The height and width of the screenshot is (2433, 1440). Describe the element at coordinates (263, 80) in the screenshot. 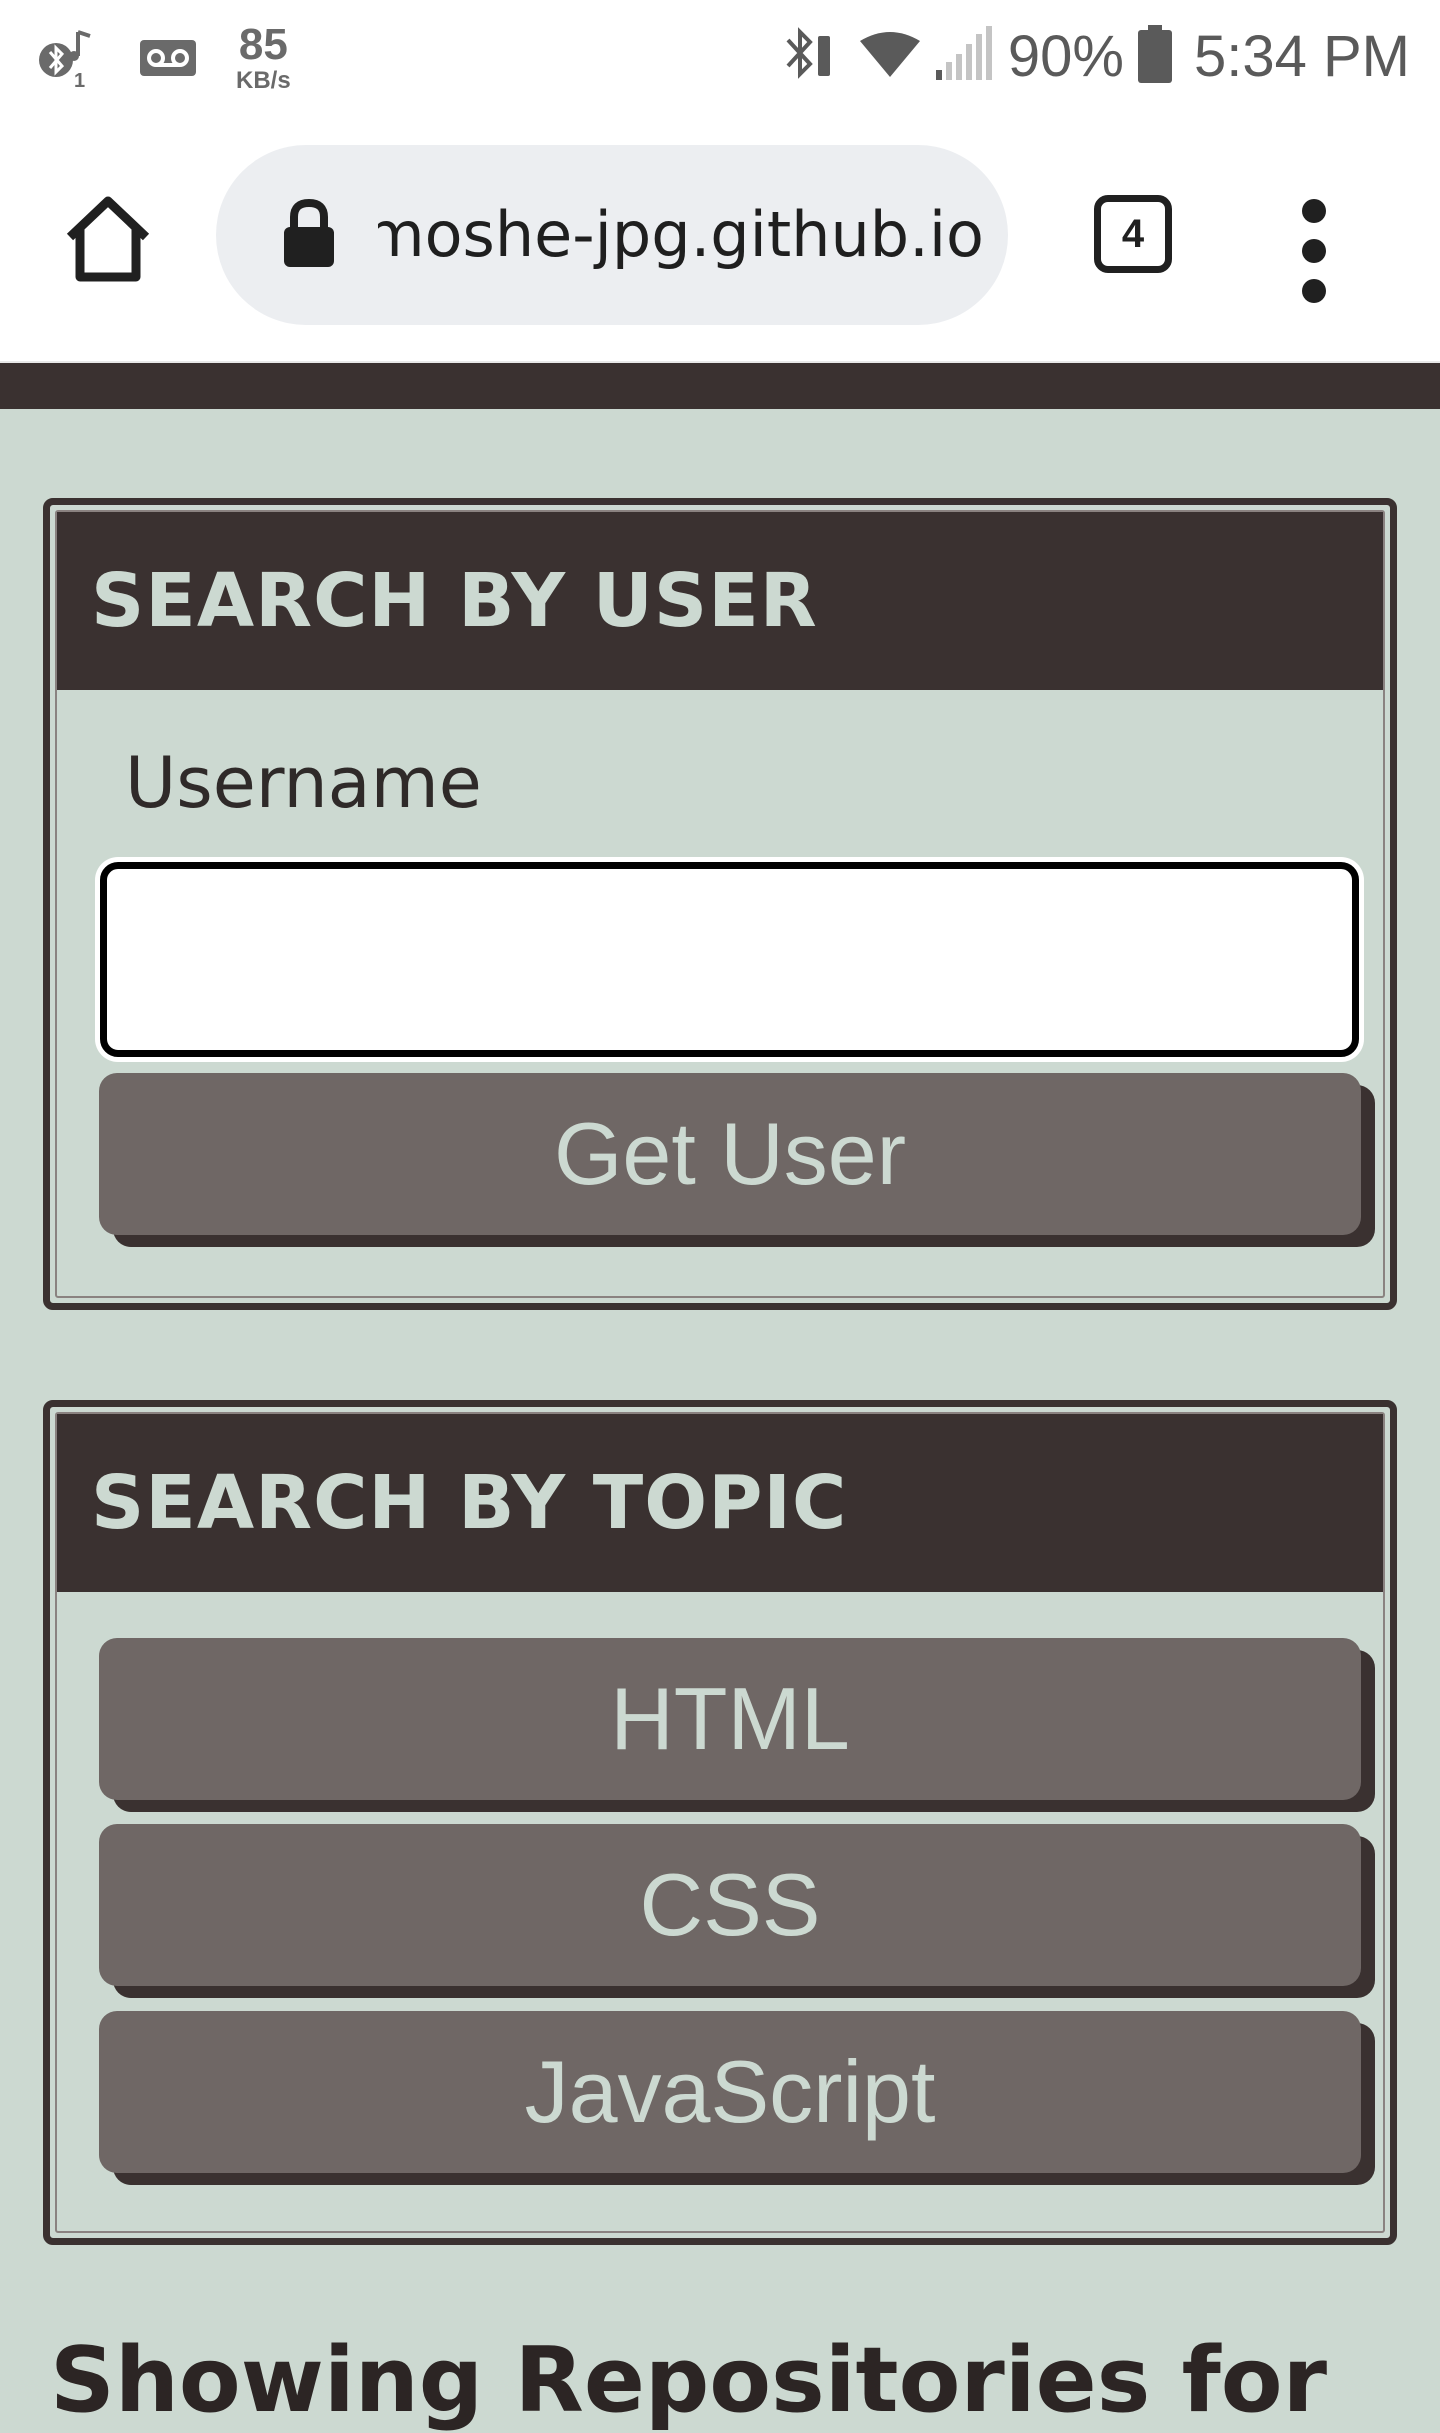

I see `speed-unit: KB/s` at that location.